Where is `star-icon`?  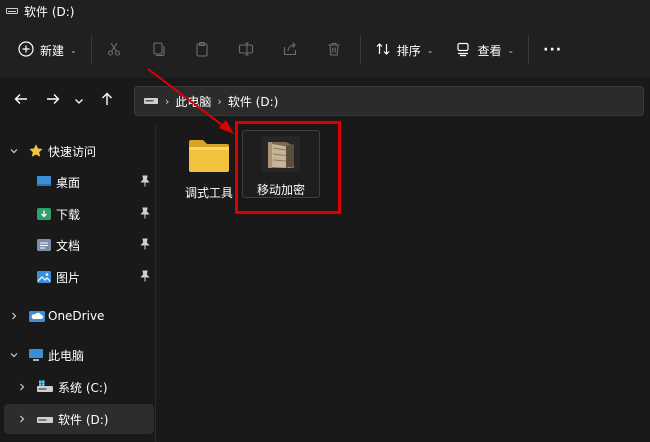 star-icon is located at coordinates (36, 152).